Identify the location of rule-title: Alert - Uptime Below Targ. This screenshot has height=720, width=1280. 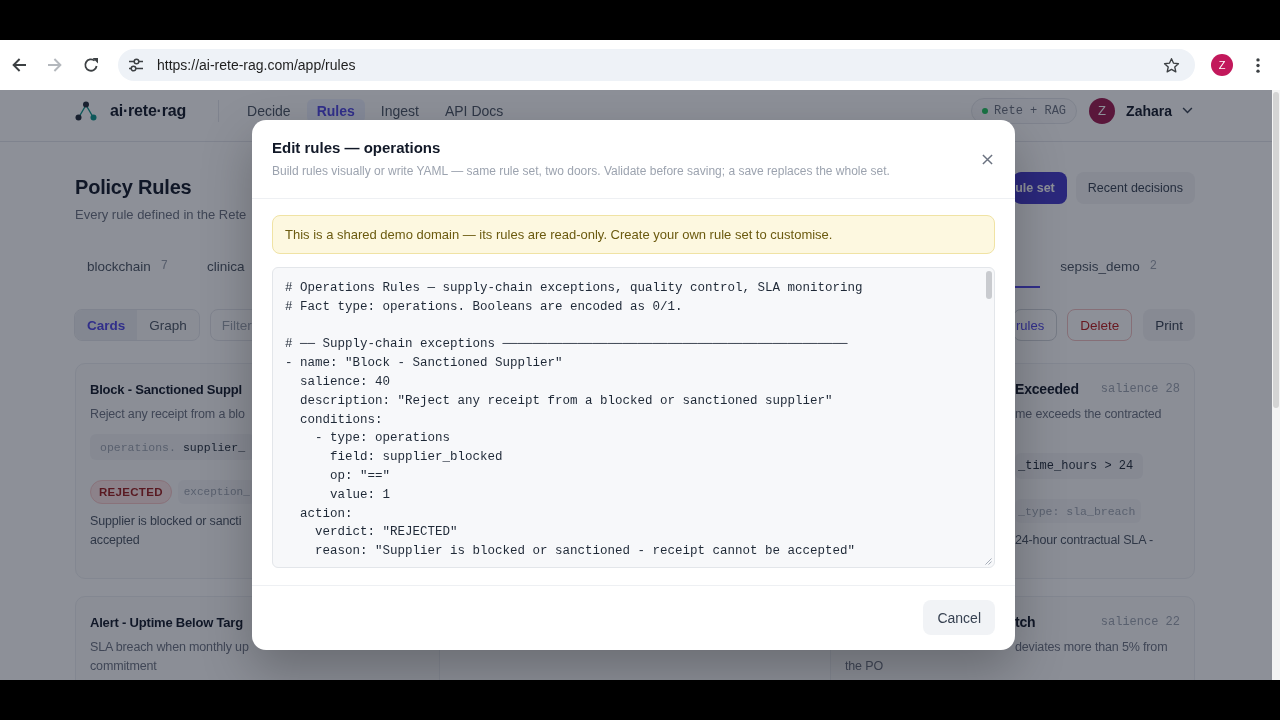
(166, 622).